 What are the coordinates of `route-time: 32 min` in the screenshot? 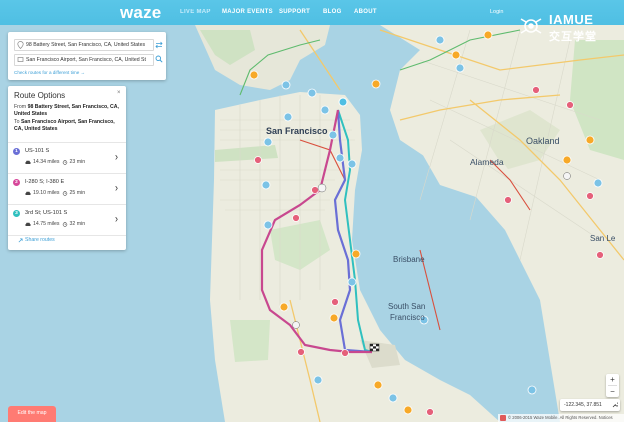 It's located at (77, 224).